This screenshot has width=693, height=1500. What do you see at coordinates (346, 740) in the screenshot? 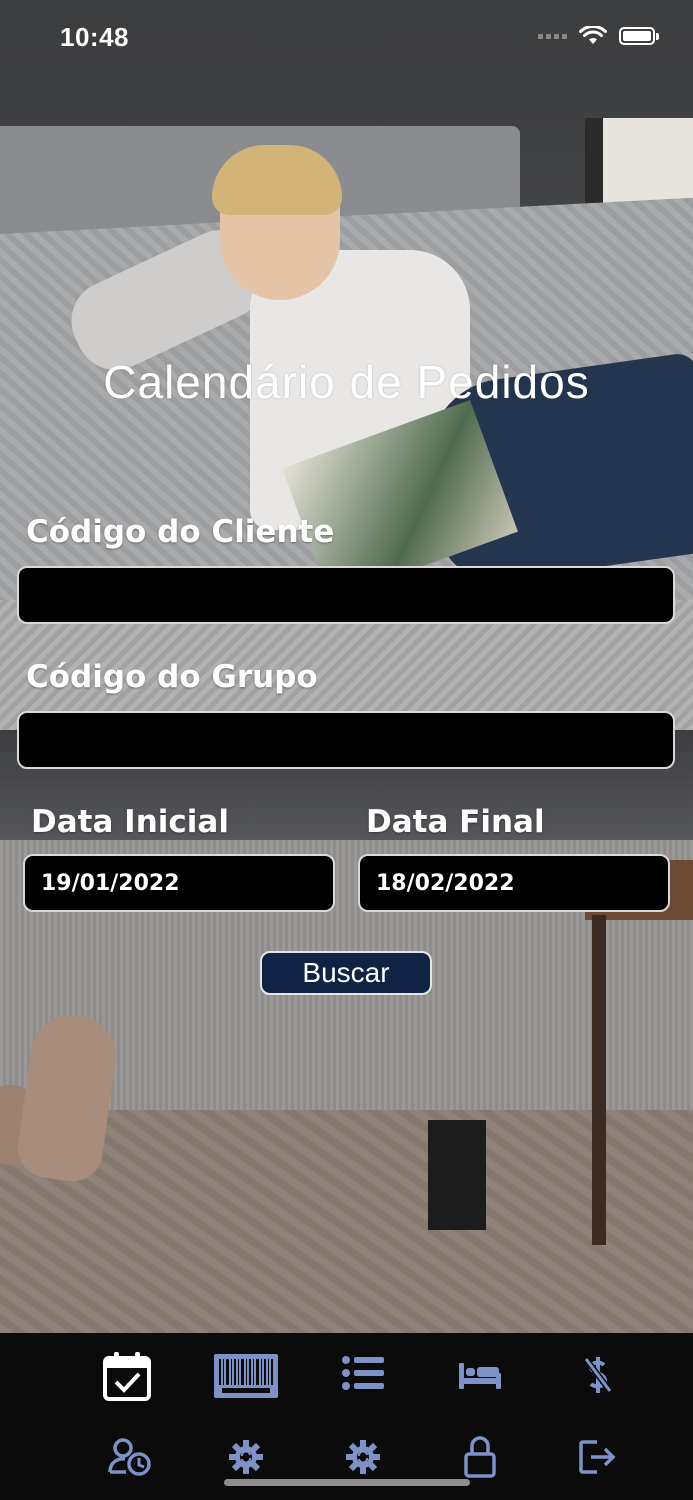
I see `group-code-input` at bounding box center [346, 740].